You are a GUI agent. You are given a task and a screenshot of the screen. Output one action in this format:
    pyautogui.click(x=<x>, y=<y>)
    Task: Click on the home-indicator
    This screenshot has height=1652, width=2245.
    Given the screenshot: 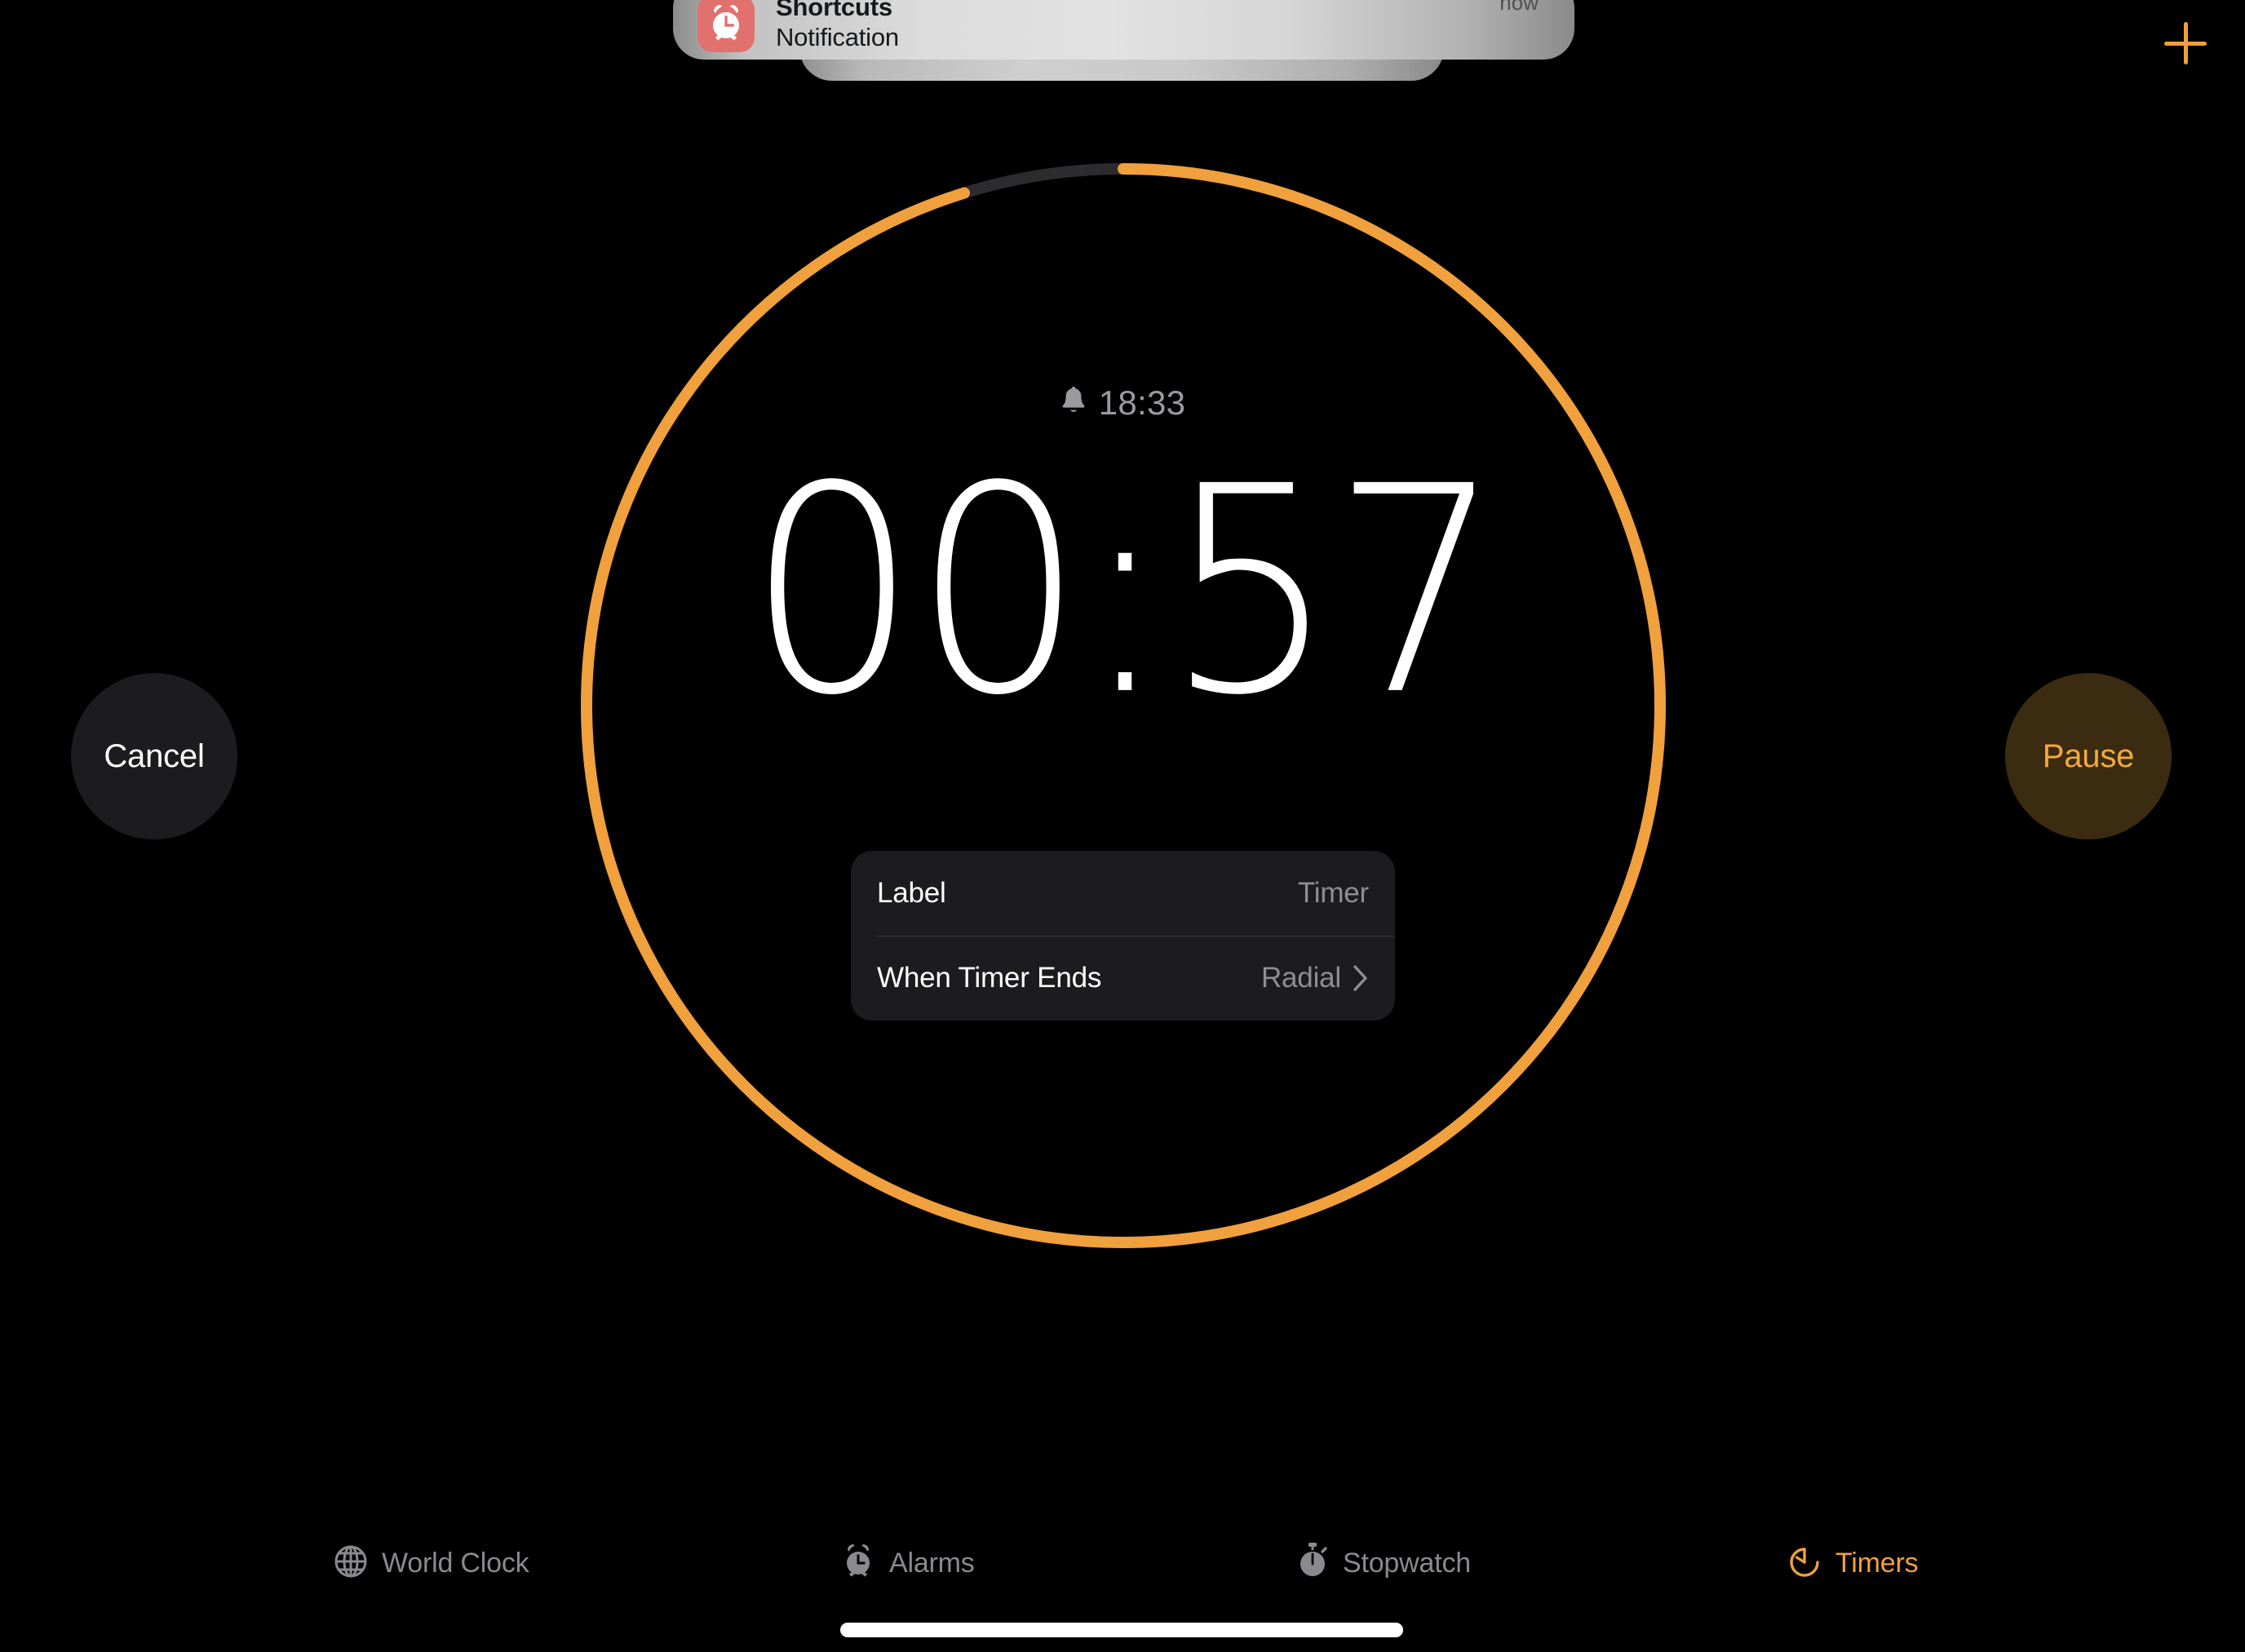 What is the action you would take?
    pyautogui.click(x=1122, y=1630)
    